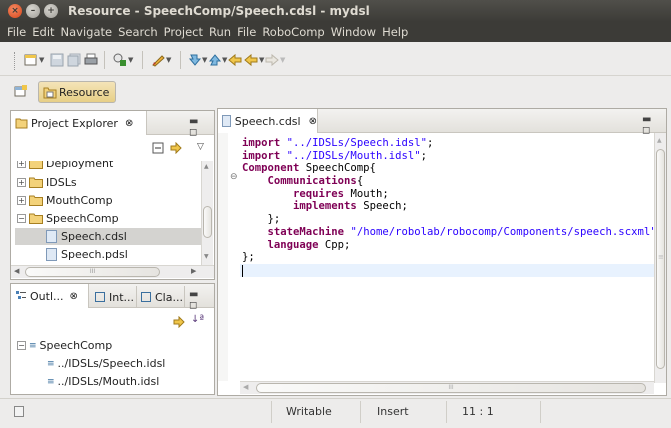  What do you see at coordinates (47, 182) in the screenshot?
I see `tree-item-idsls: + IDSLs` at bounding box center [47, 182].